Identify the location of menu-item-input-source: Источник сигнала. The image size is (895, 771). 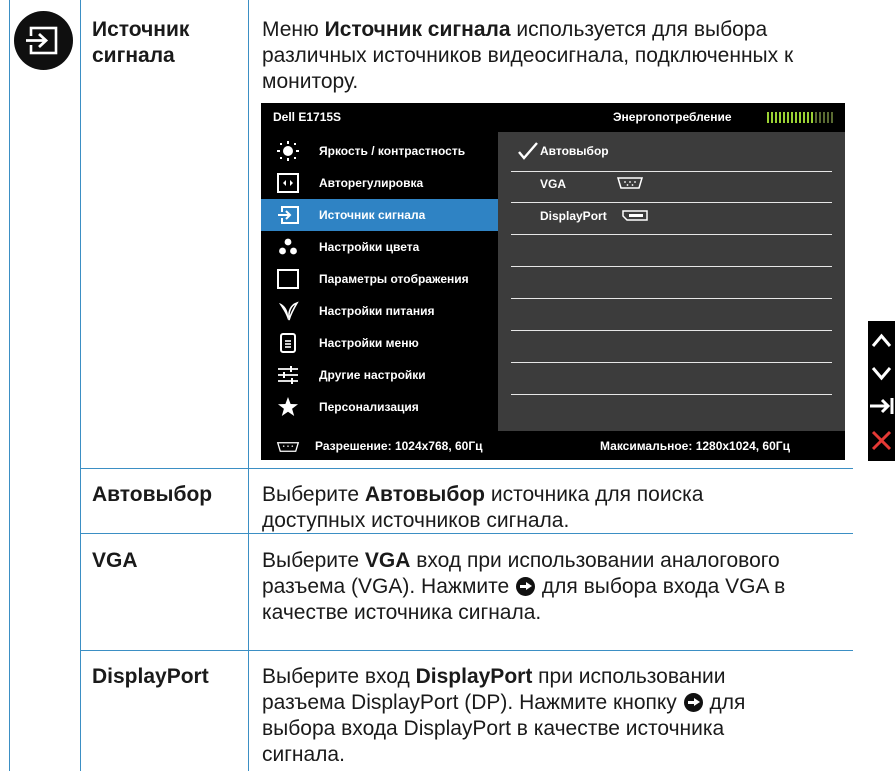
(379, 215).